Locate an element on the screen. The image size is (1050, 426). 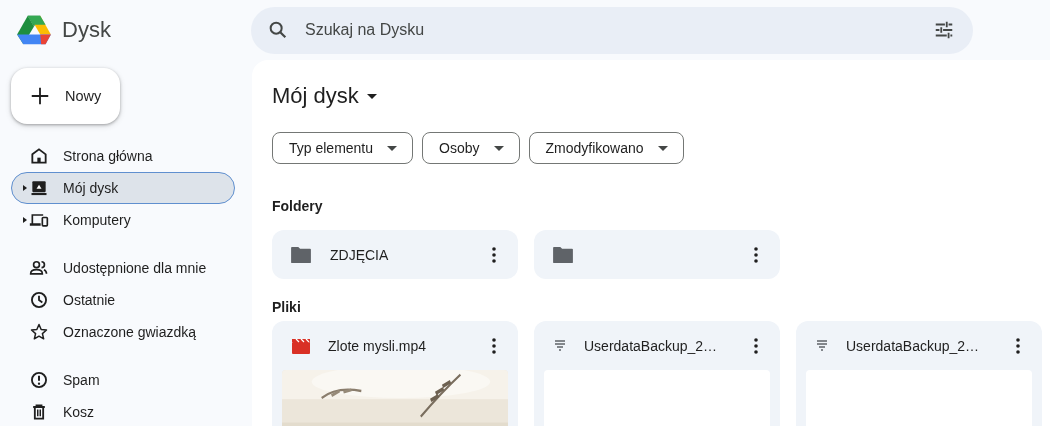
folder-name: ZDJĘCIA is located at coordinates (359, 254).